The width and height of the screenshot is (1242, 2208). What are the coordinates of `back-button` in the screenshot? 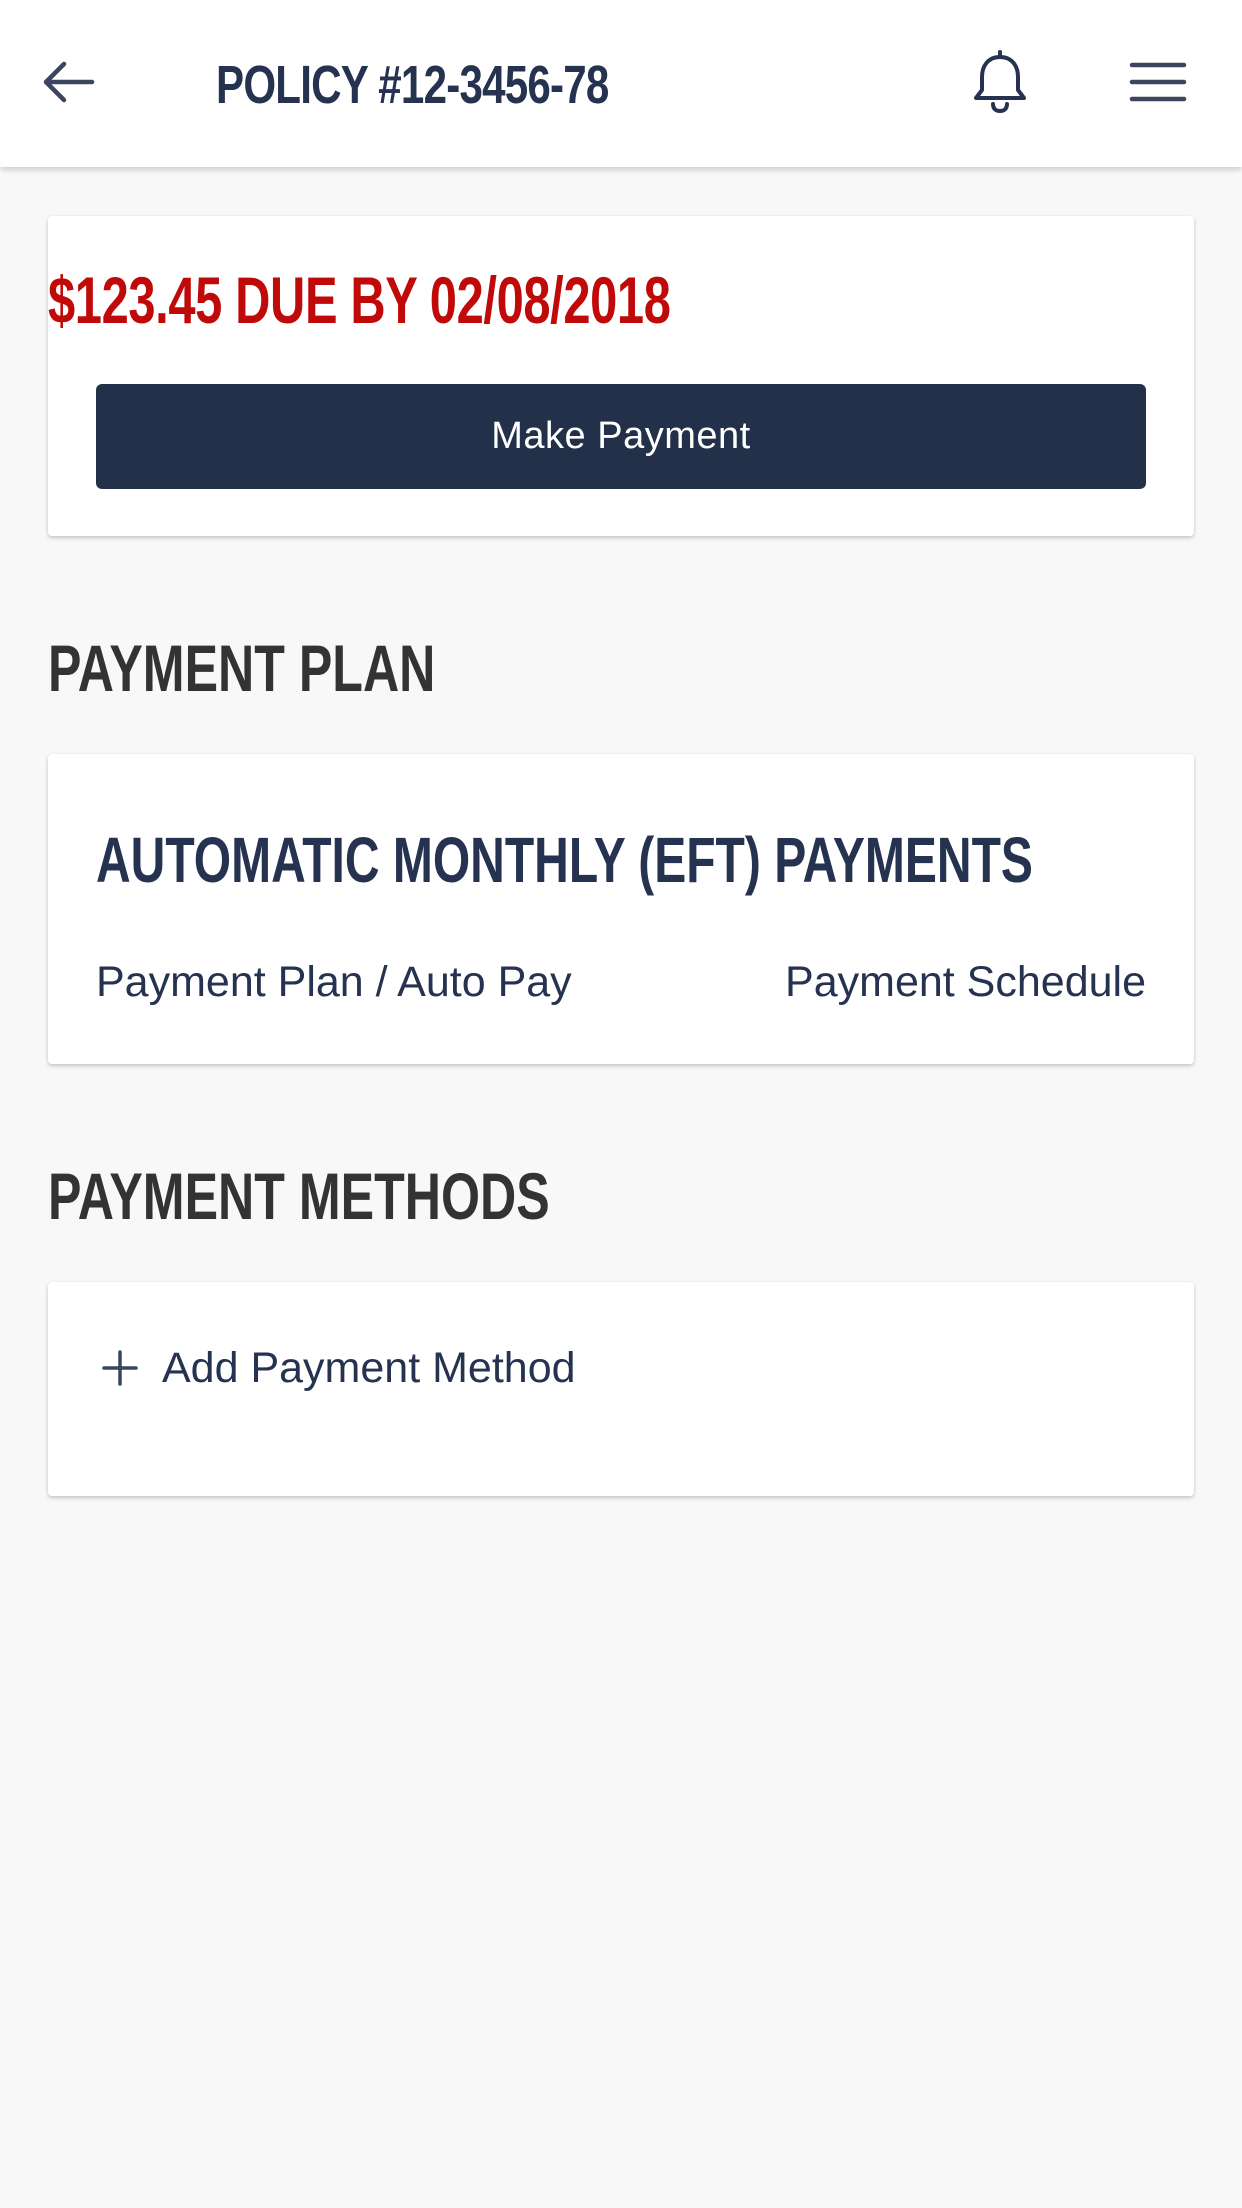 It's located at (85, 84).